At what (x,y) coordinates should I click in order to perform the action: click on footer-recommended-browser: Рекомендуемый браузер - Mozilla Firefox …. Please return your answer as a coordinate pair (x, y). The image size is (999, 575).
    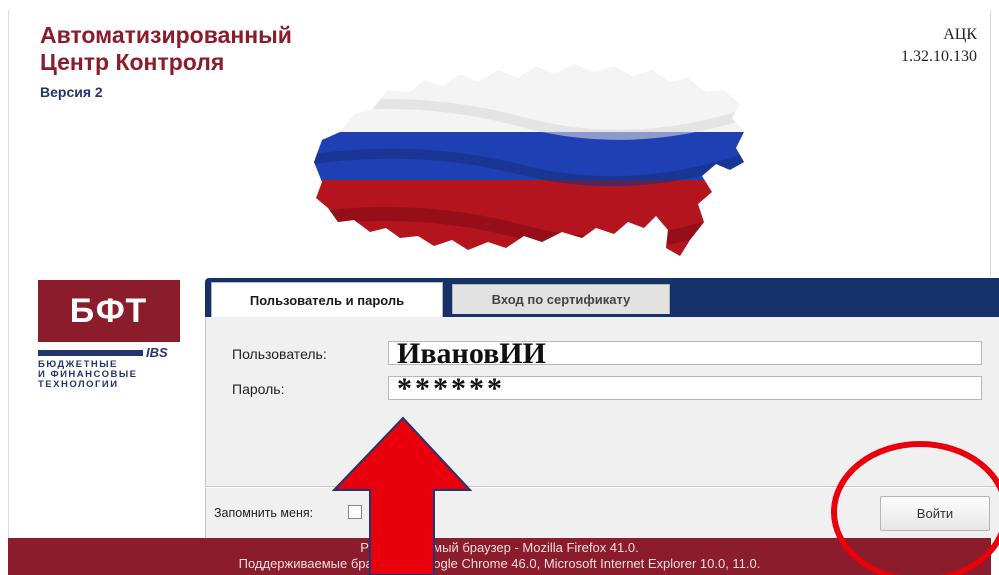
    Looking at the image, I should click on (499, 547).